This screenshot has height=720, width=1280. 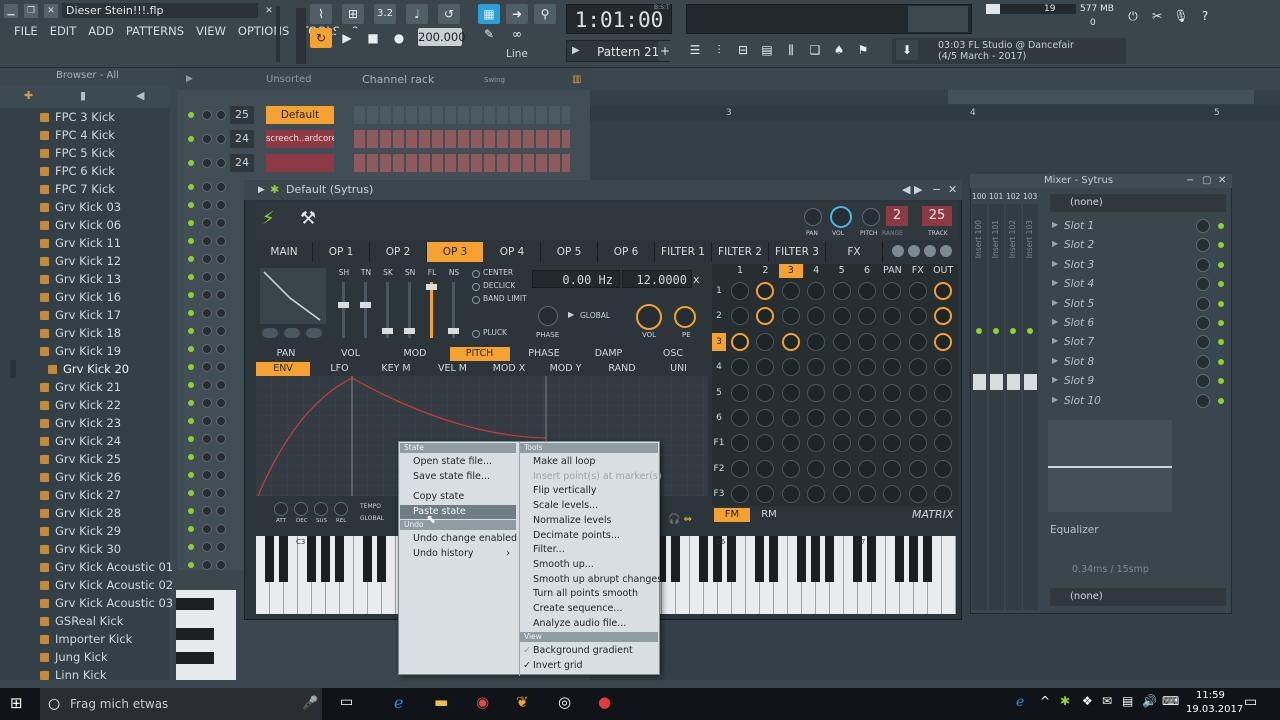 I want to click on fl-studio-icon: ❦, so click(x=522, y=702).